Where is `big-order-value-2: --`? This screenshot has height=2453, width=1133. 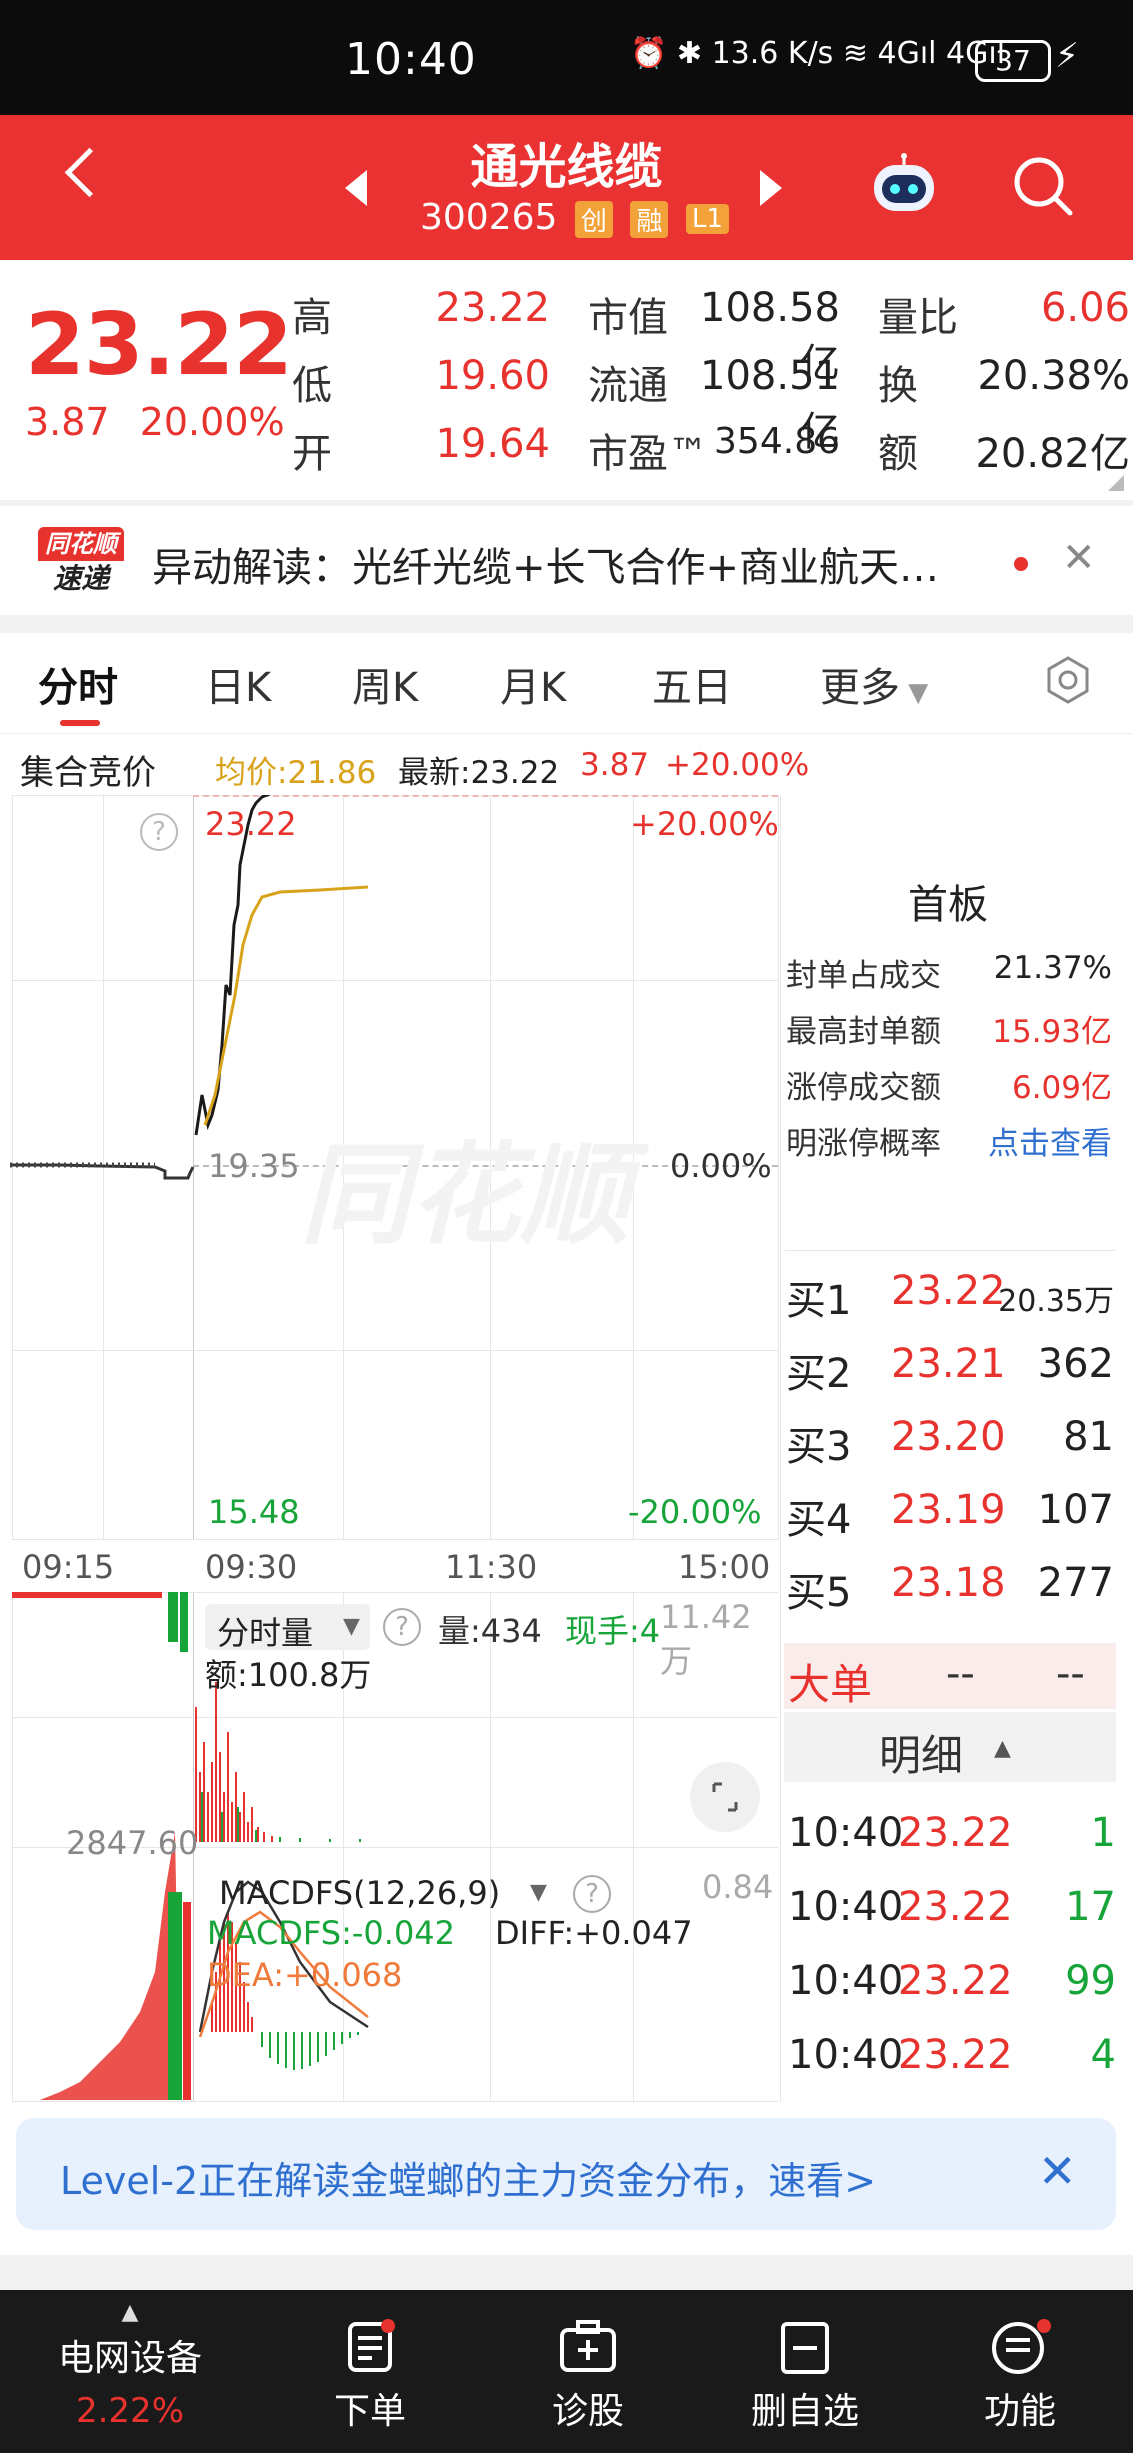 big-order-value-2: -- is located at coordinates (1070, 1674).